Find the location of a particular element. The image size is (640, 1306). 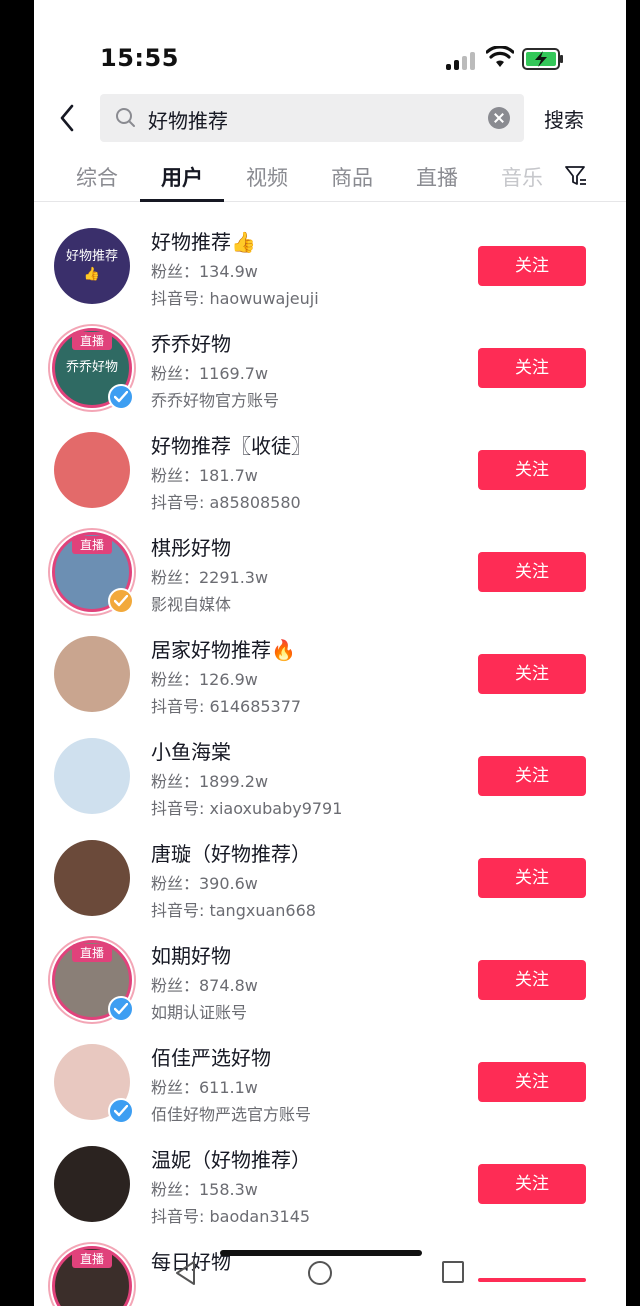

follower-count: 粉丝：1899.2w is located at coordinates (210, 781).